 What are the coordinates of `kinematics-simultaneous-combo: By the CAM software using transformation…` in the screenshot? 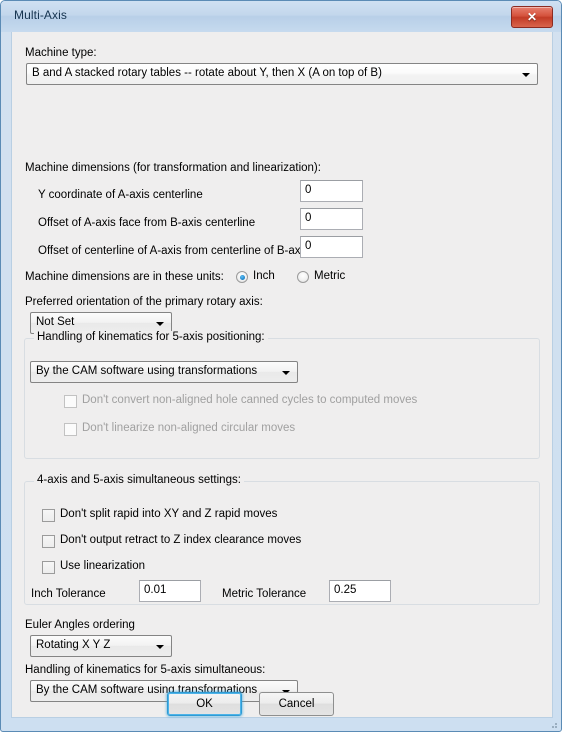 It's located at (164, 691).